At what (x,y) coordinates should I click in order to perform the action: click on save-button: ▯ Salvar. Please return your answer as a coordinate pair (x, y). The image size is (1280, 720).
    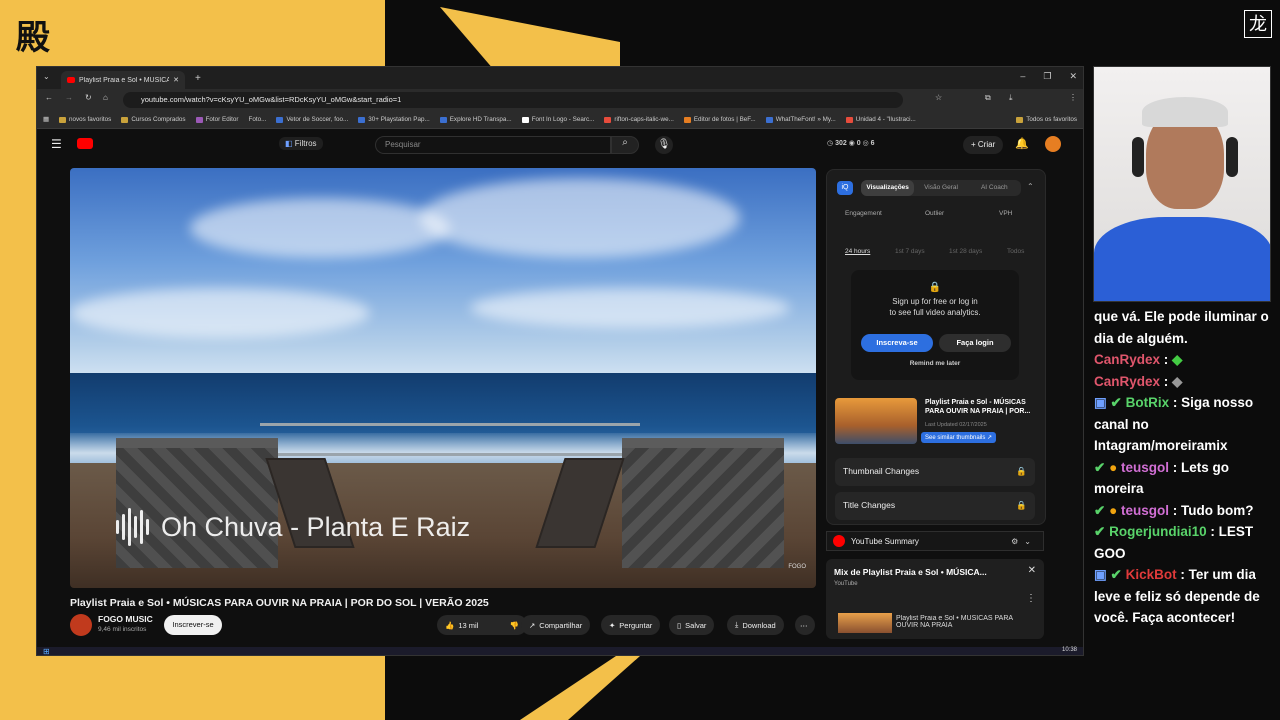
    Looking at the image, I should click on (692, 625).